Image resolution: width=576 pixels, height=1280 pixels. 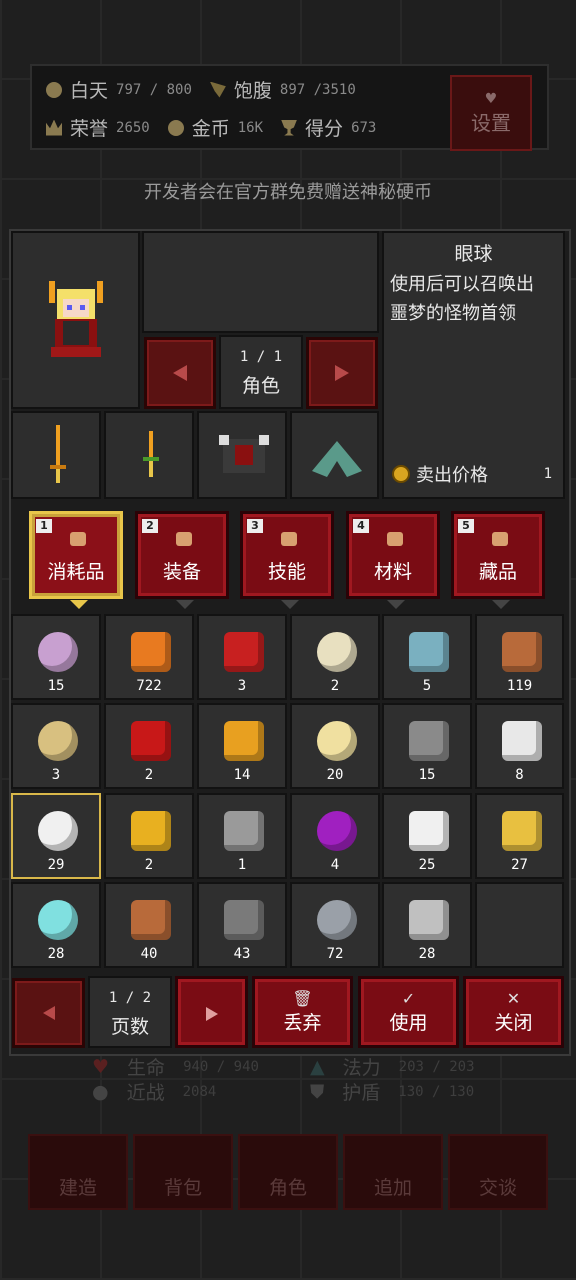 I want to click on item-slot: 25, so click(x=427, y=836).